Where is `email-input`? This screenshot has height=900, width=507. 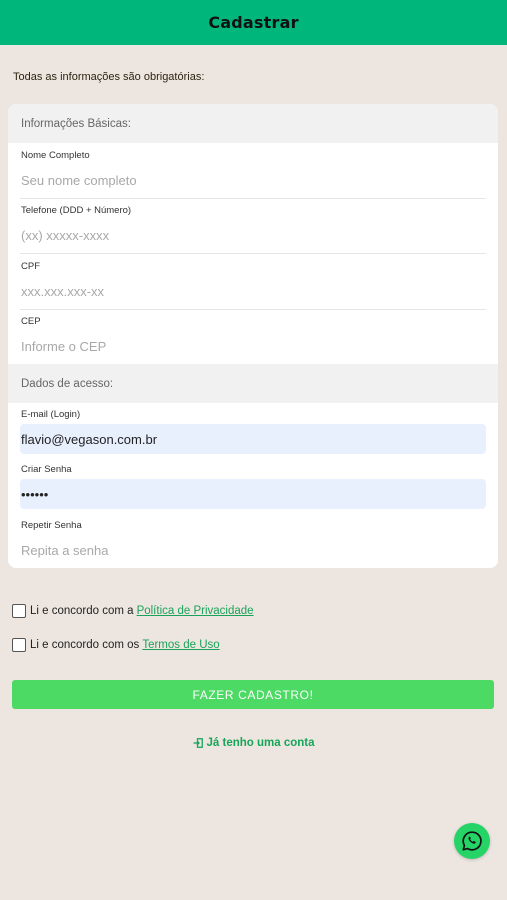
email-input is located at coordinates (253, 439).